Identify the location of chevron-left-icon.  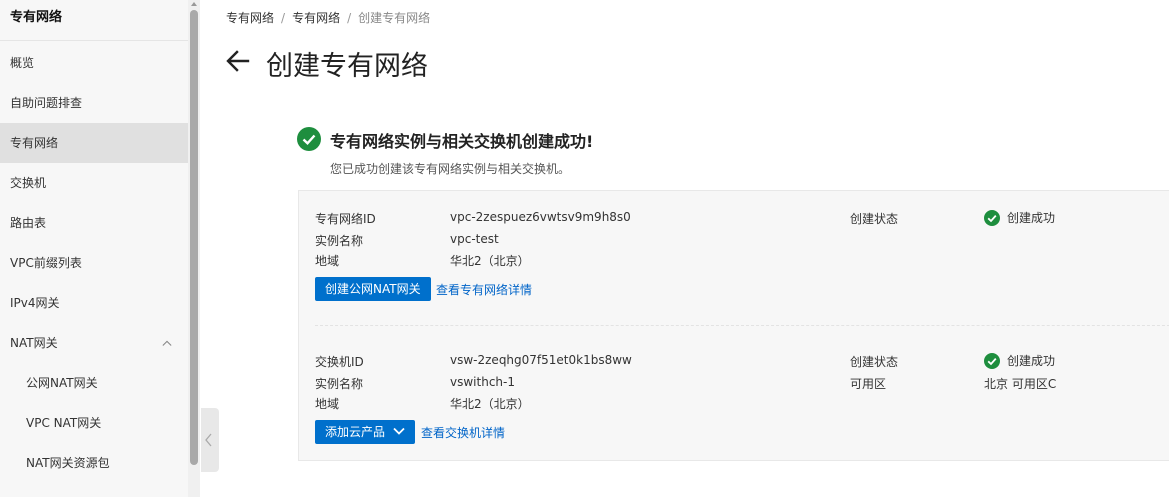
(208, 440).